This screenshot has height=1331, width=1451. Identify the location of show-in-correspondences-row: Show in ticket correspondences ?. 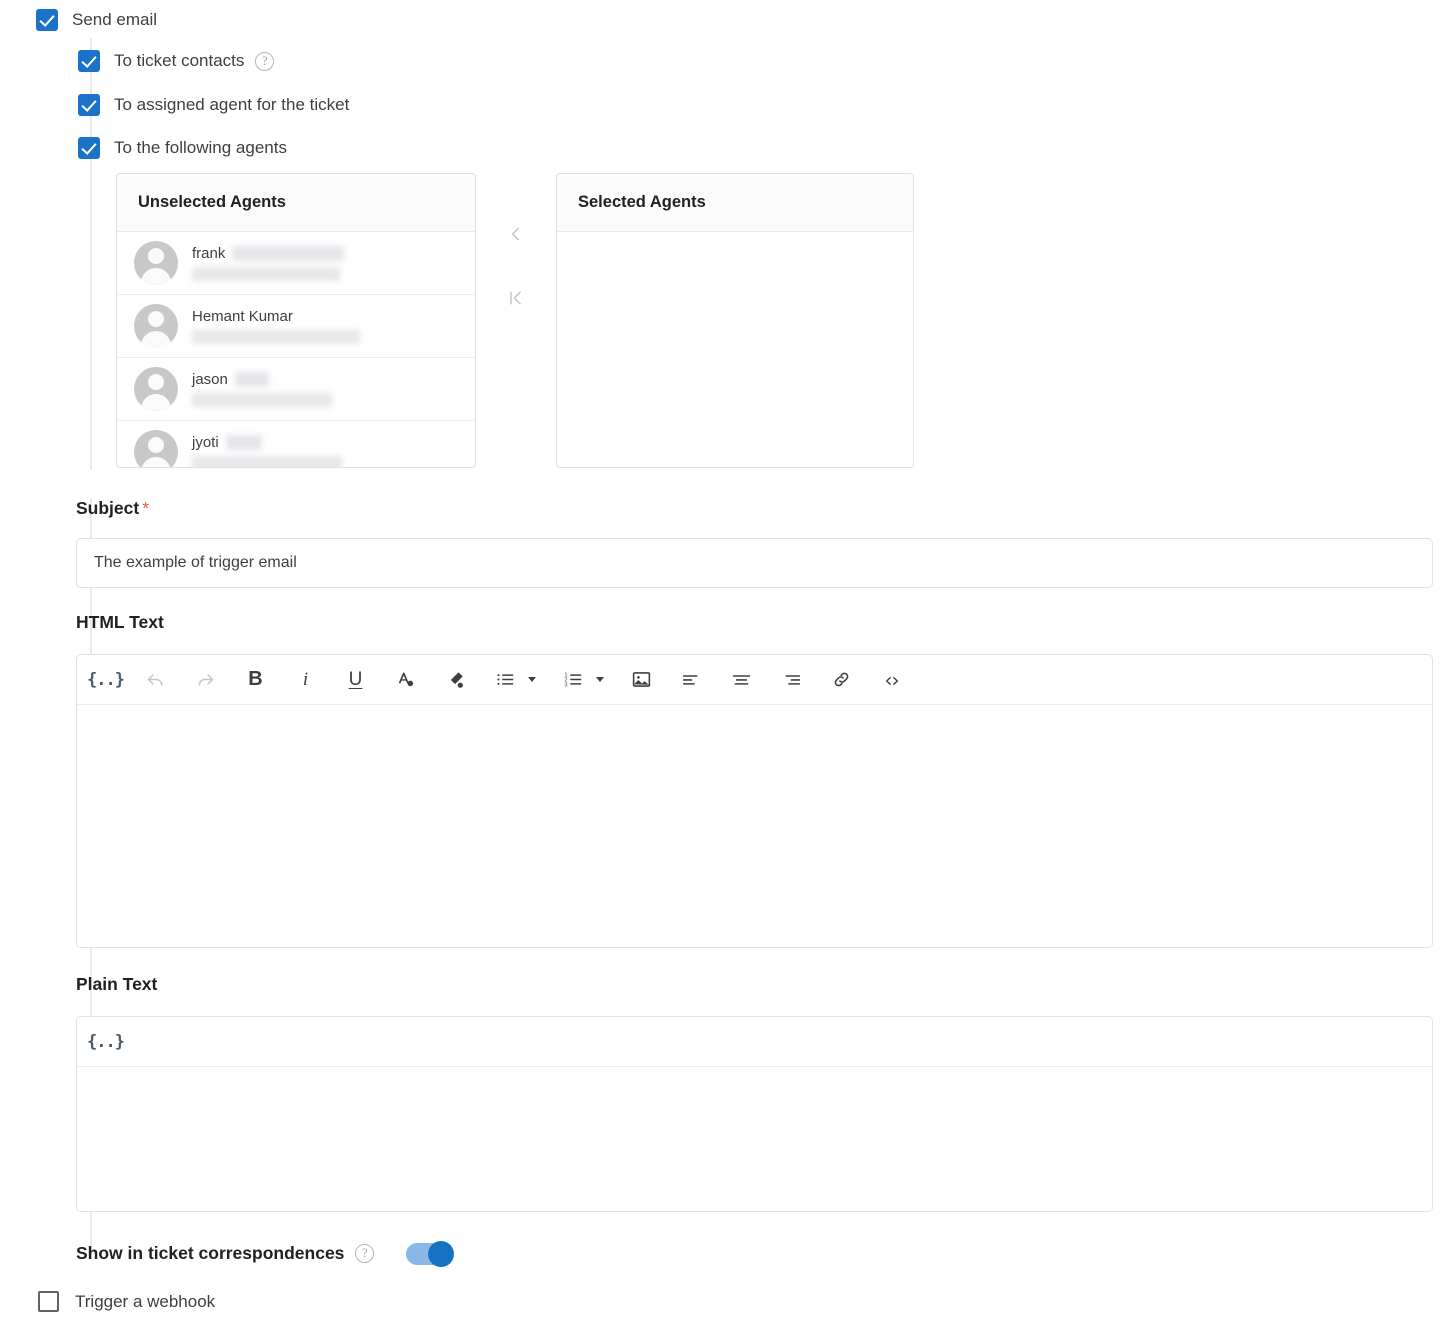
(225, 1253).